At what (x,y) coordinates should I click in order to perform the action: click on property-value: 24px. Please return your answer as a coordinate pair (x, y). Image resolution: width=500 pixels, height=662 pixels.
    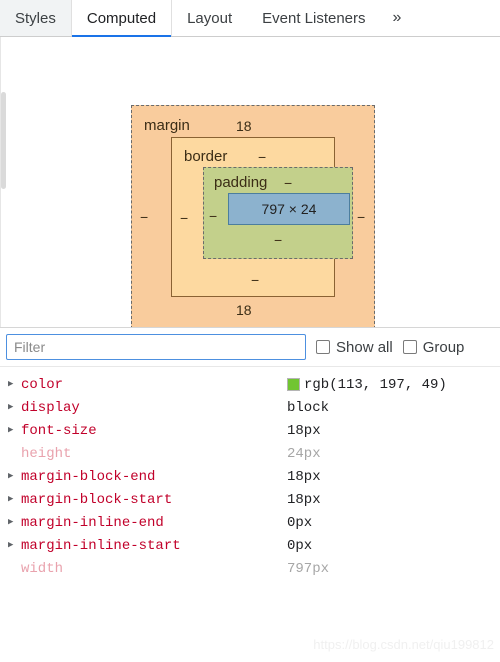
    Looking at the image, I should click on (304, 454).